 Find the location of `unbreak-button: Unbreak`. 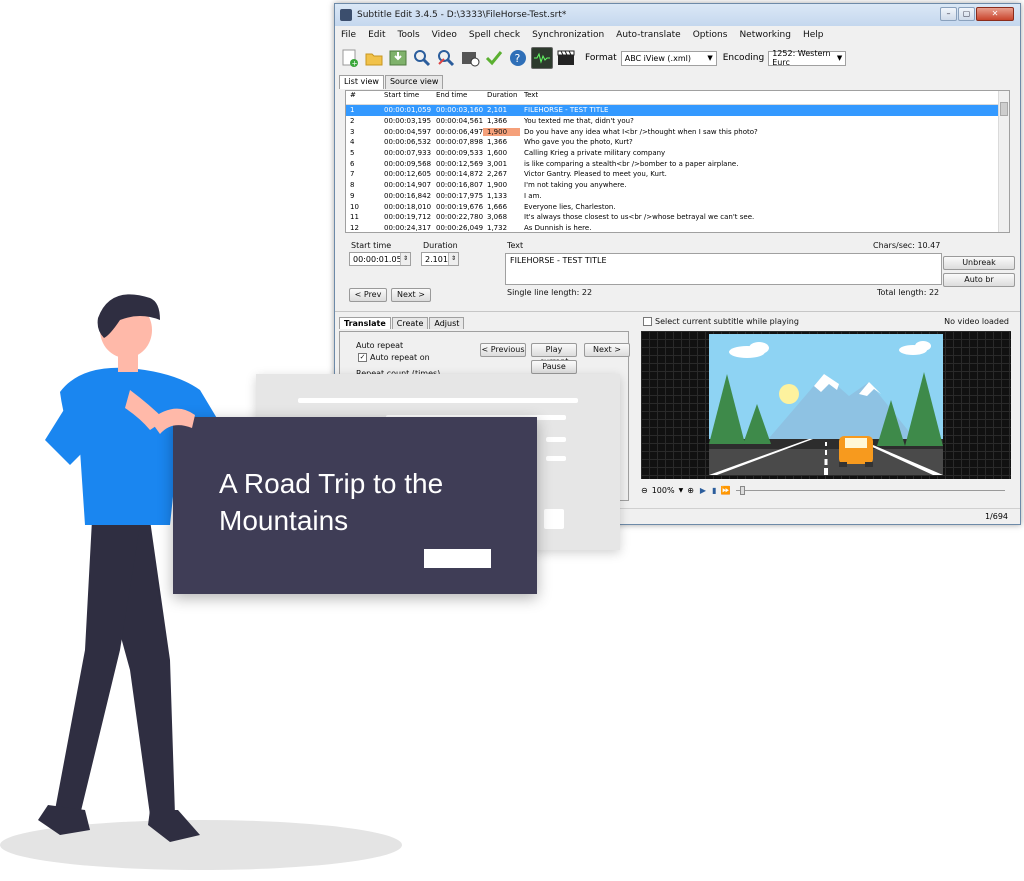

unbreak-button: Unbreak is located at coordinates (979, 263).